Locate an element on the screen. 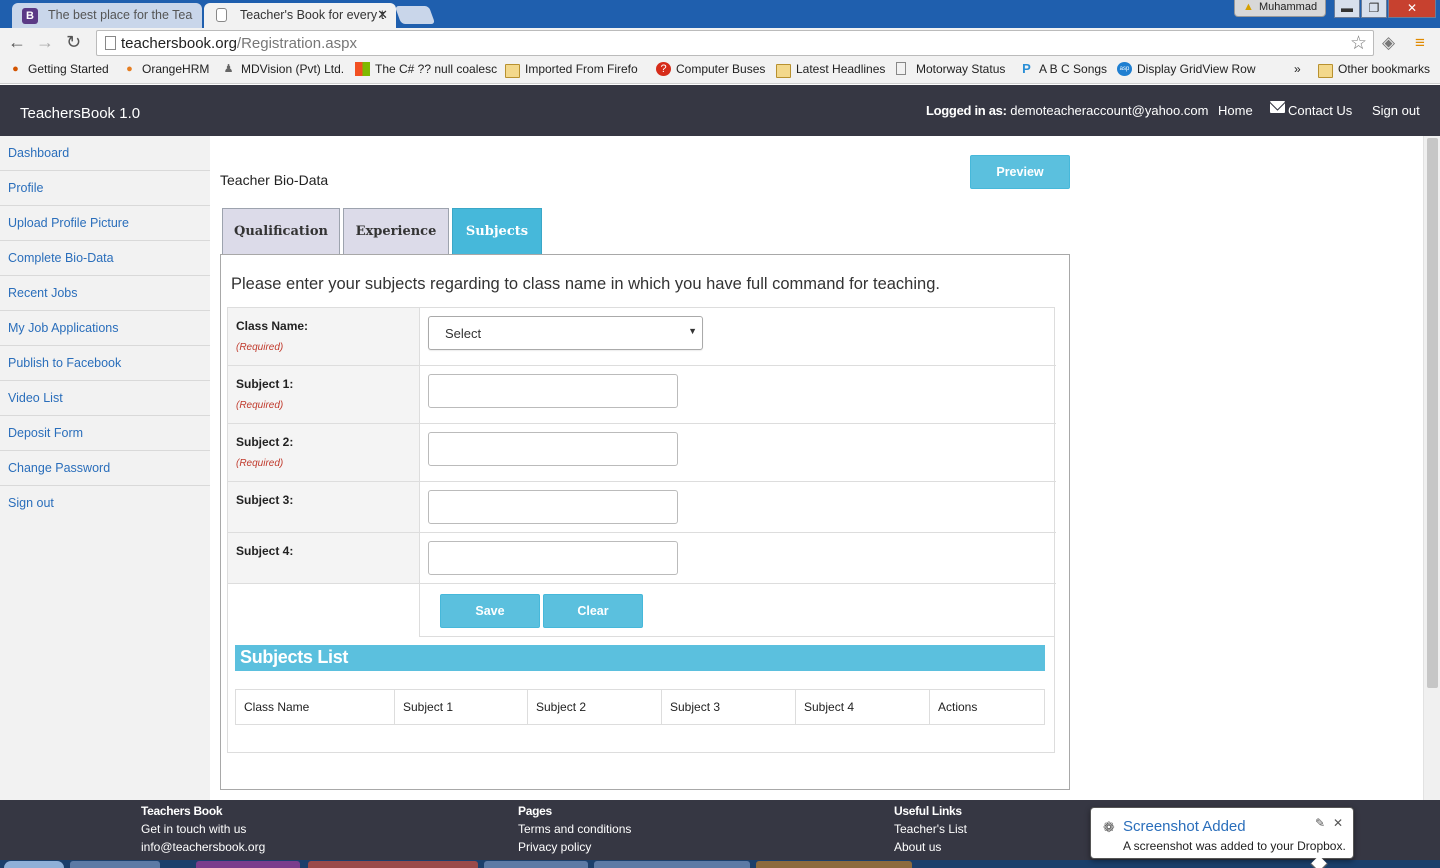  sidebar-item-video-list: Video List is located at coordinates (105, 398).